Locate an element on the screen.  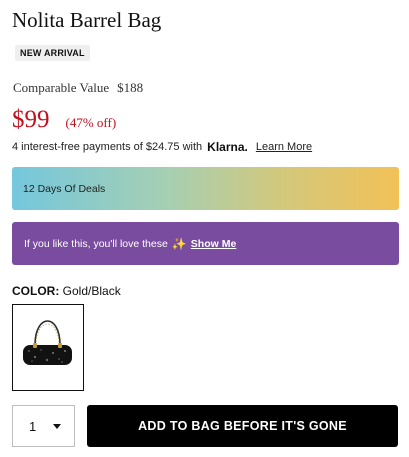
chevron-down-icon is located at coordinates (57, 426).